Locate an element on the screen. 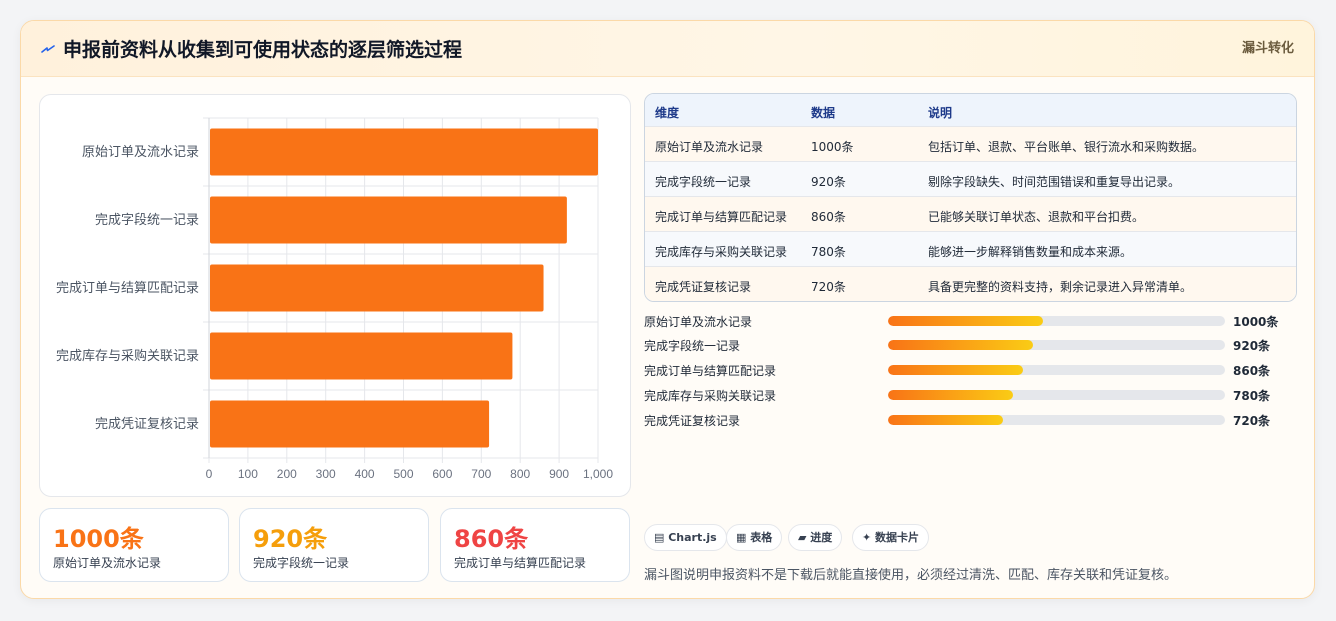 This screenshot has width=1336, height=621. progress-label: 原始订单及流水记录 is located at coordinates (698, 322).